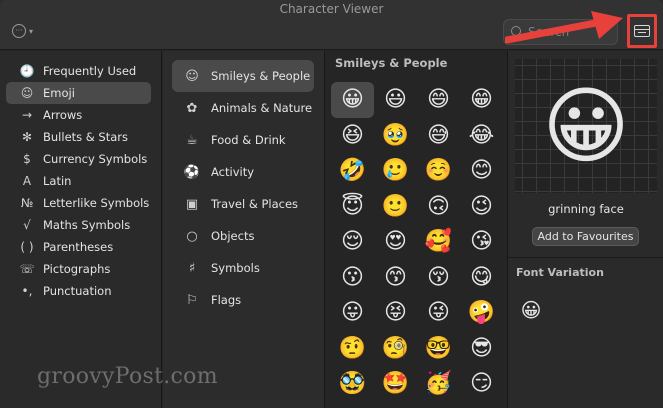 Image resolution: width=663 pixels, height=408 pixels. Describe the element at coordinates (438, 313) in the screenshot. I see `emoji-cell: 😜` at that location.